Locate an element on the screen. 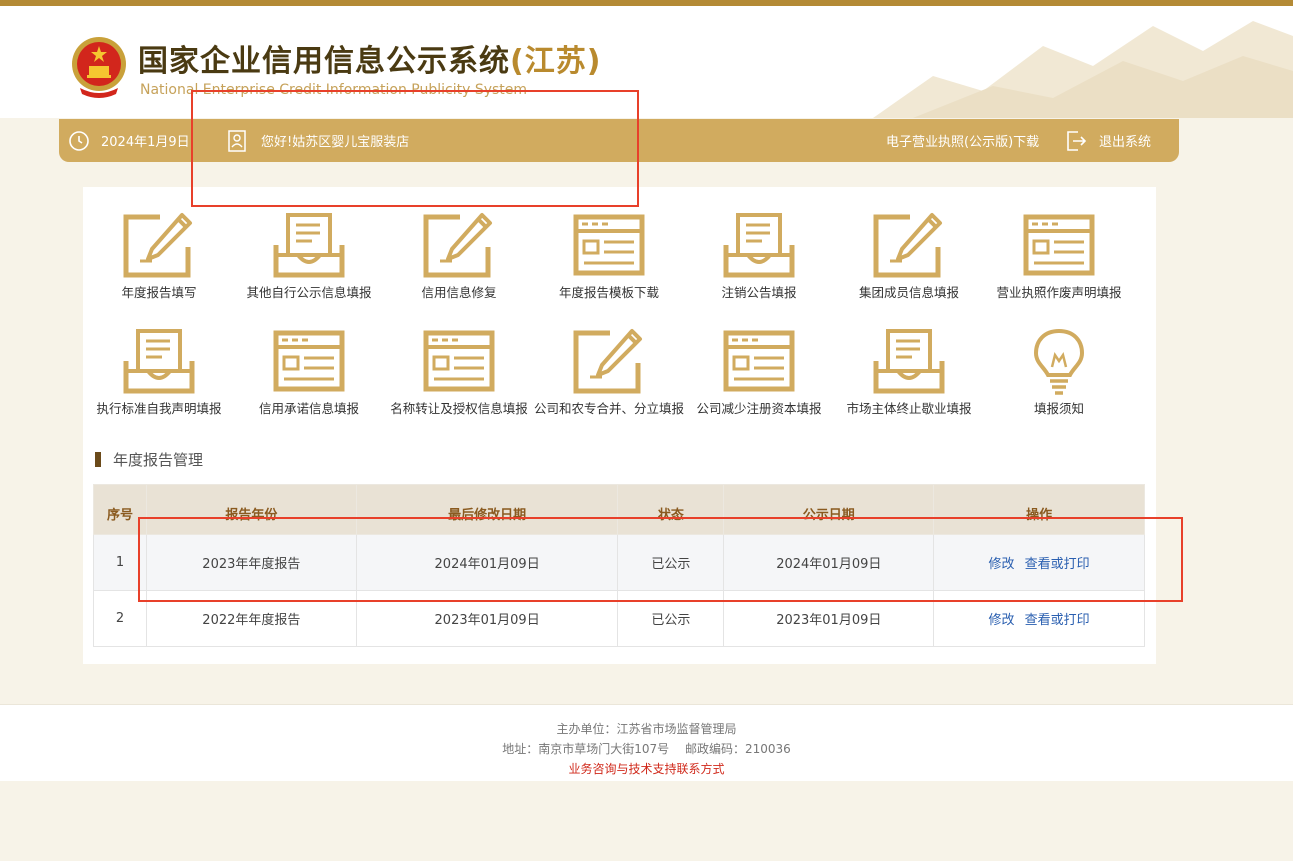 The image size is (1293, 861). row-year: 2022年年度报告 is located at coordinates (251, 618).